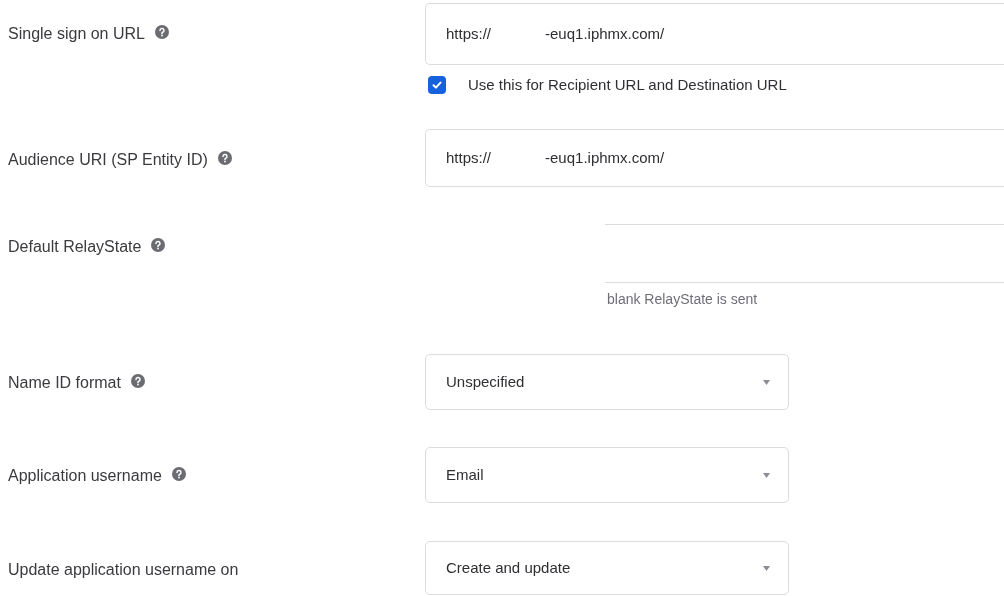  What do you see at coordinates (607, 475) in the screenshot?
I see `select-dropdown: Email` at bounding box center [607, 475].